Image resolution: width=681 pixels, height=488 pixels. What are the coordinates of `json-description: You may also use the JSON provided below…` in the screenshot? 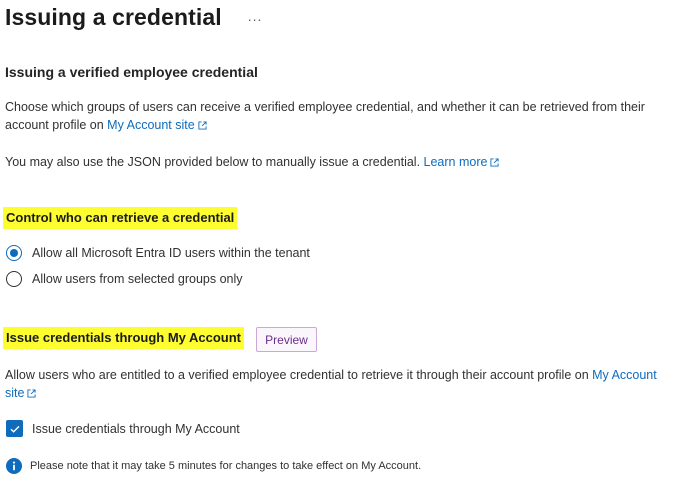 It's located at (340, 162).